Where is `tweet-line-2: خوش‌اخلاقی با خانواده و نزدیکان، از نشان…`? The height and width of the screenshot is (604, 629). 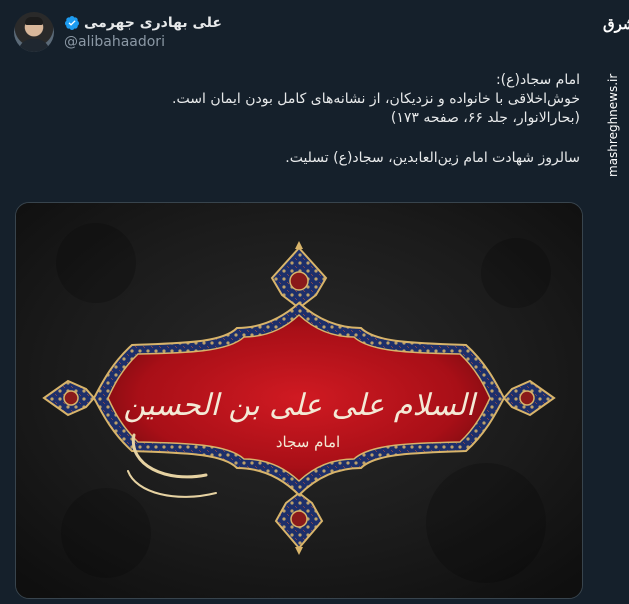
tweet-line-2: خوش‌اخلاقی با خانواده و نزدیکان، از نشان… is located at coordinates (376, 99).